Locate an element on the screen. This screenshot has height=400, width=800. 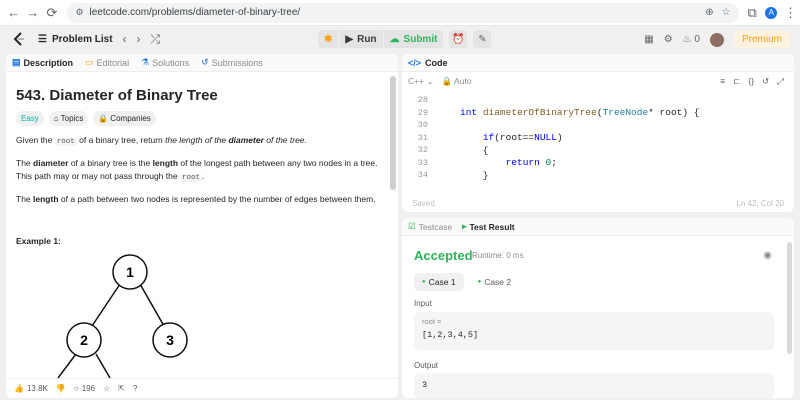
code-line: 28 is located at coordinates (422, 100).